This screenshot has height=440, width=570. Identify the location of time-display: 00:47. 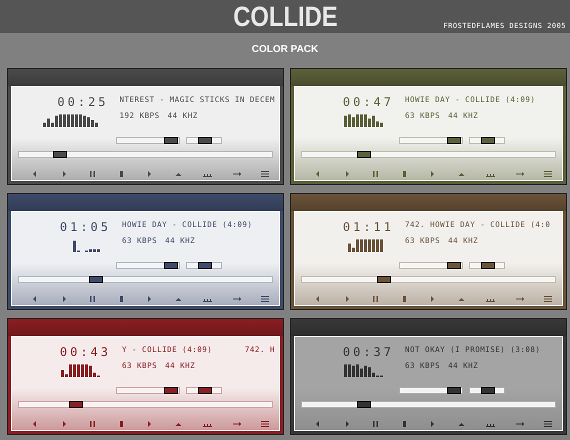
(368, 102).